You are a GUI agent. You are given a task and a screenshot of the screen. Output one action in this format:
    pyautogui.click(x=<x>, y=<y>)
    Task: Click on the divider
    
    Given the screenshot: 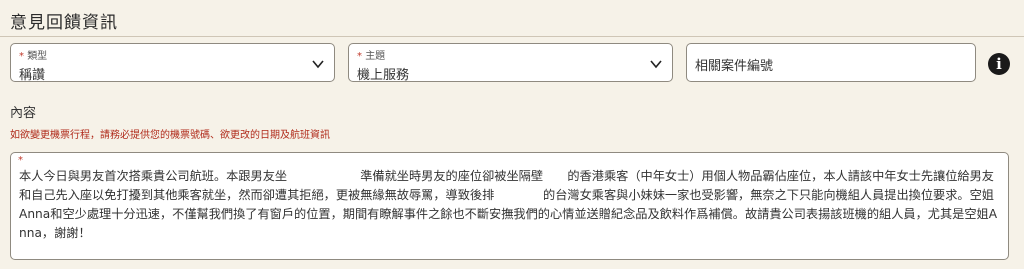 What is the action you would take?
    pyautogui.click(x=512, y=36)
    